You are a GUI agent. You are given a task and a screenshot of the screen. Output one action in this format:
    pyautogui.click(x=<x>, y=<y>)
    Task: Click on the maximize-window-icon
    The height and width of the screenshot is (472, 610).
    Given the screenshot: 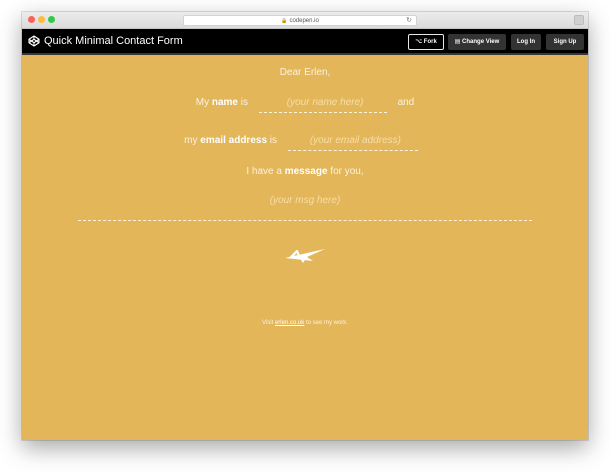 What is the action you would take?
    pyautogui.click(x=51, y=19)
    